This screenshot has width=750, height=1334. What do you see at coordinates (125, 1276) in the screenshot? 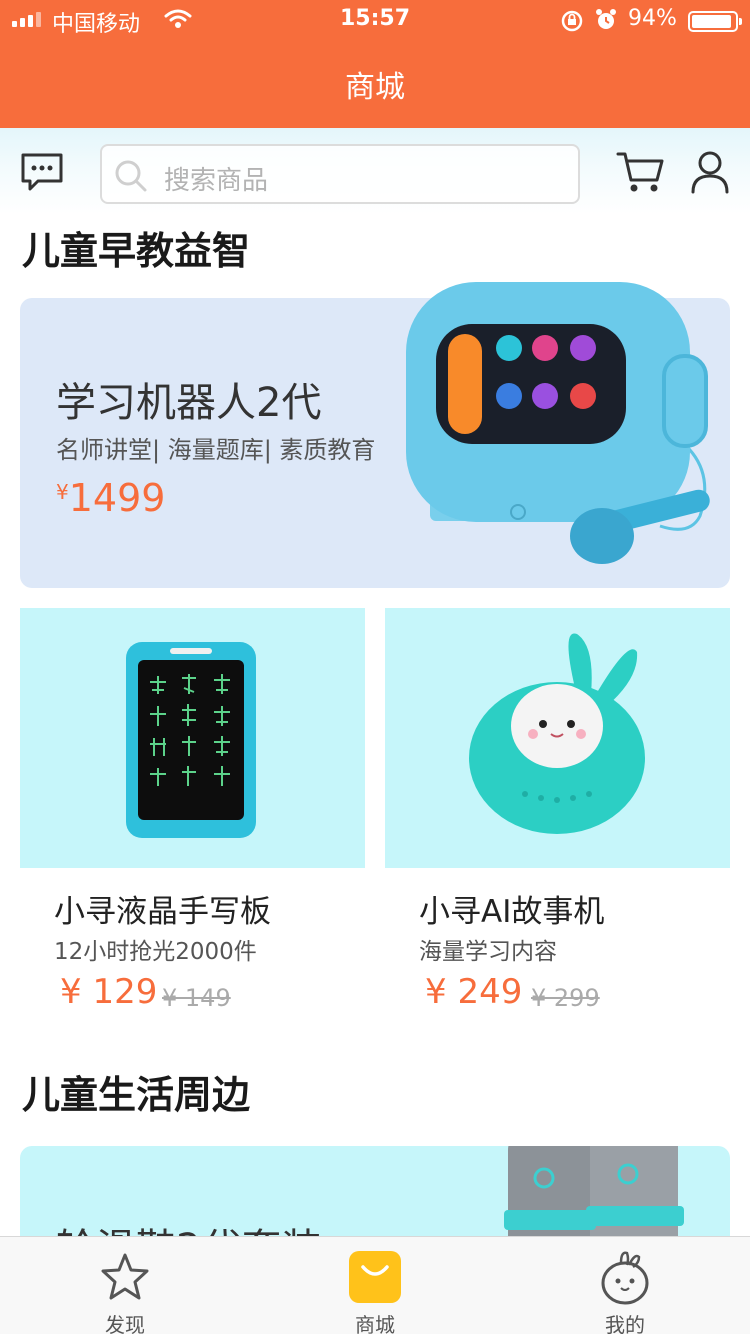
I see `star-icon` at bounding box center [125, 1276].